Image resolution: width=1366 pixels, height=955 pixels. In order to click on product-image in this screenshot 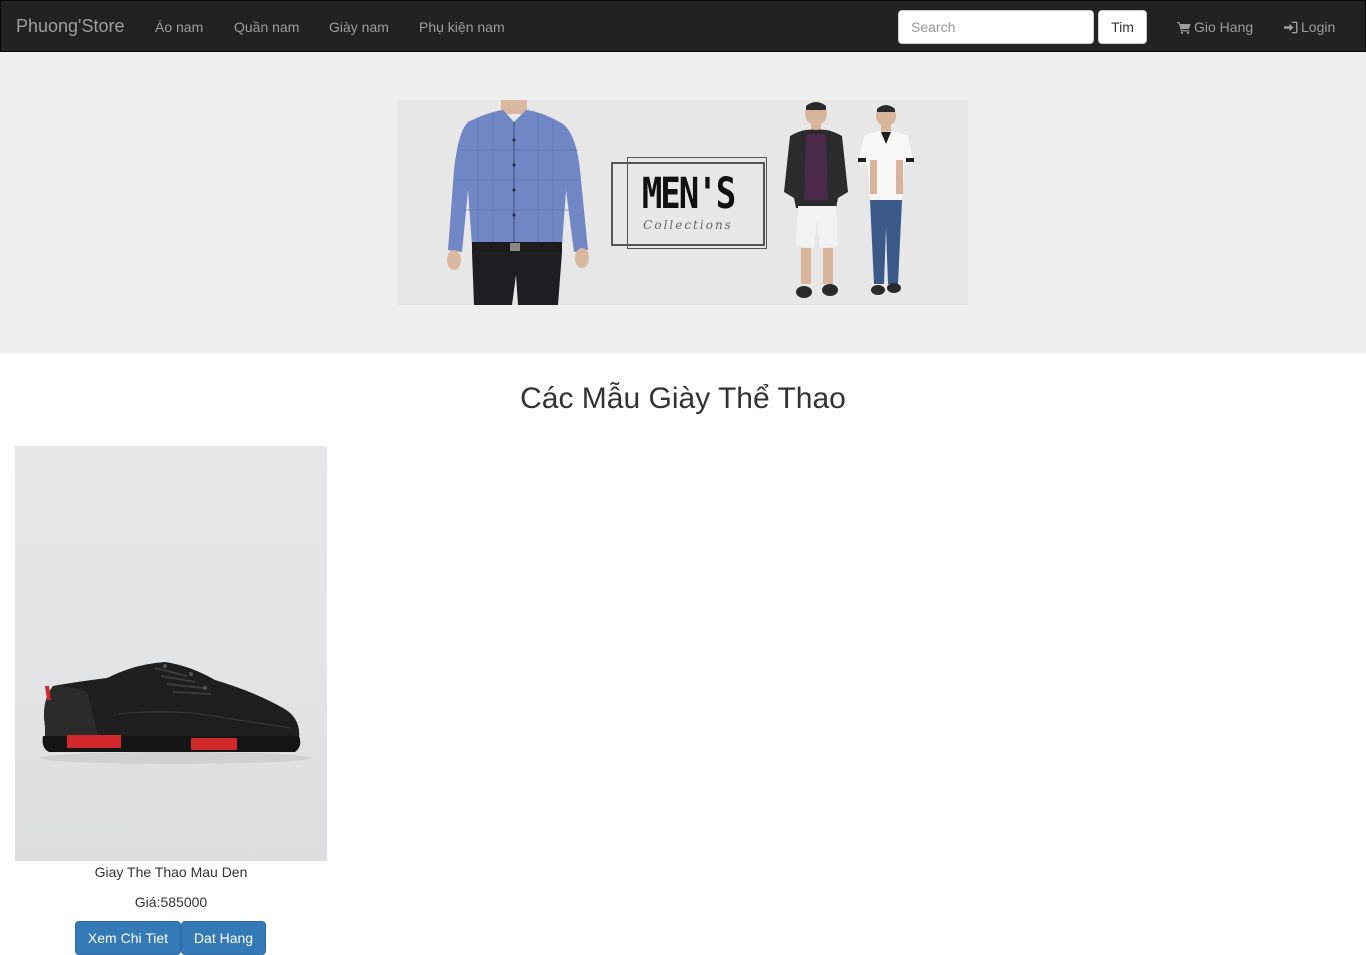, I will do `click(171, 653)`.